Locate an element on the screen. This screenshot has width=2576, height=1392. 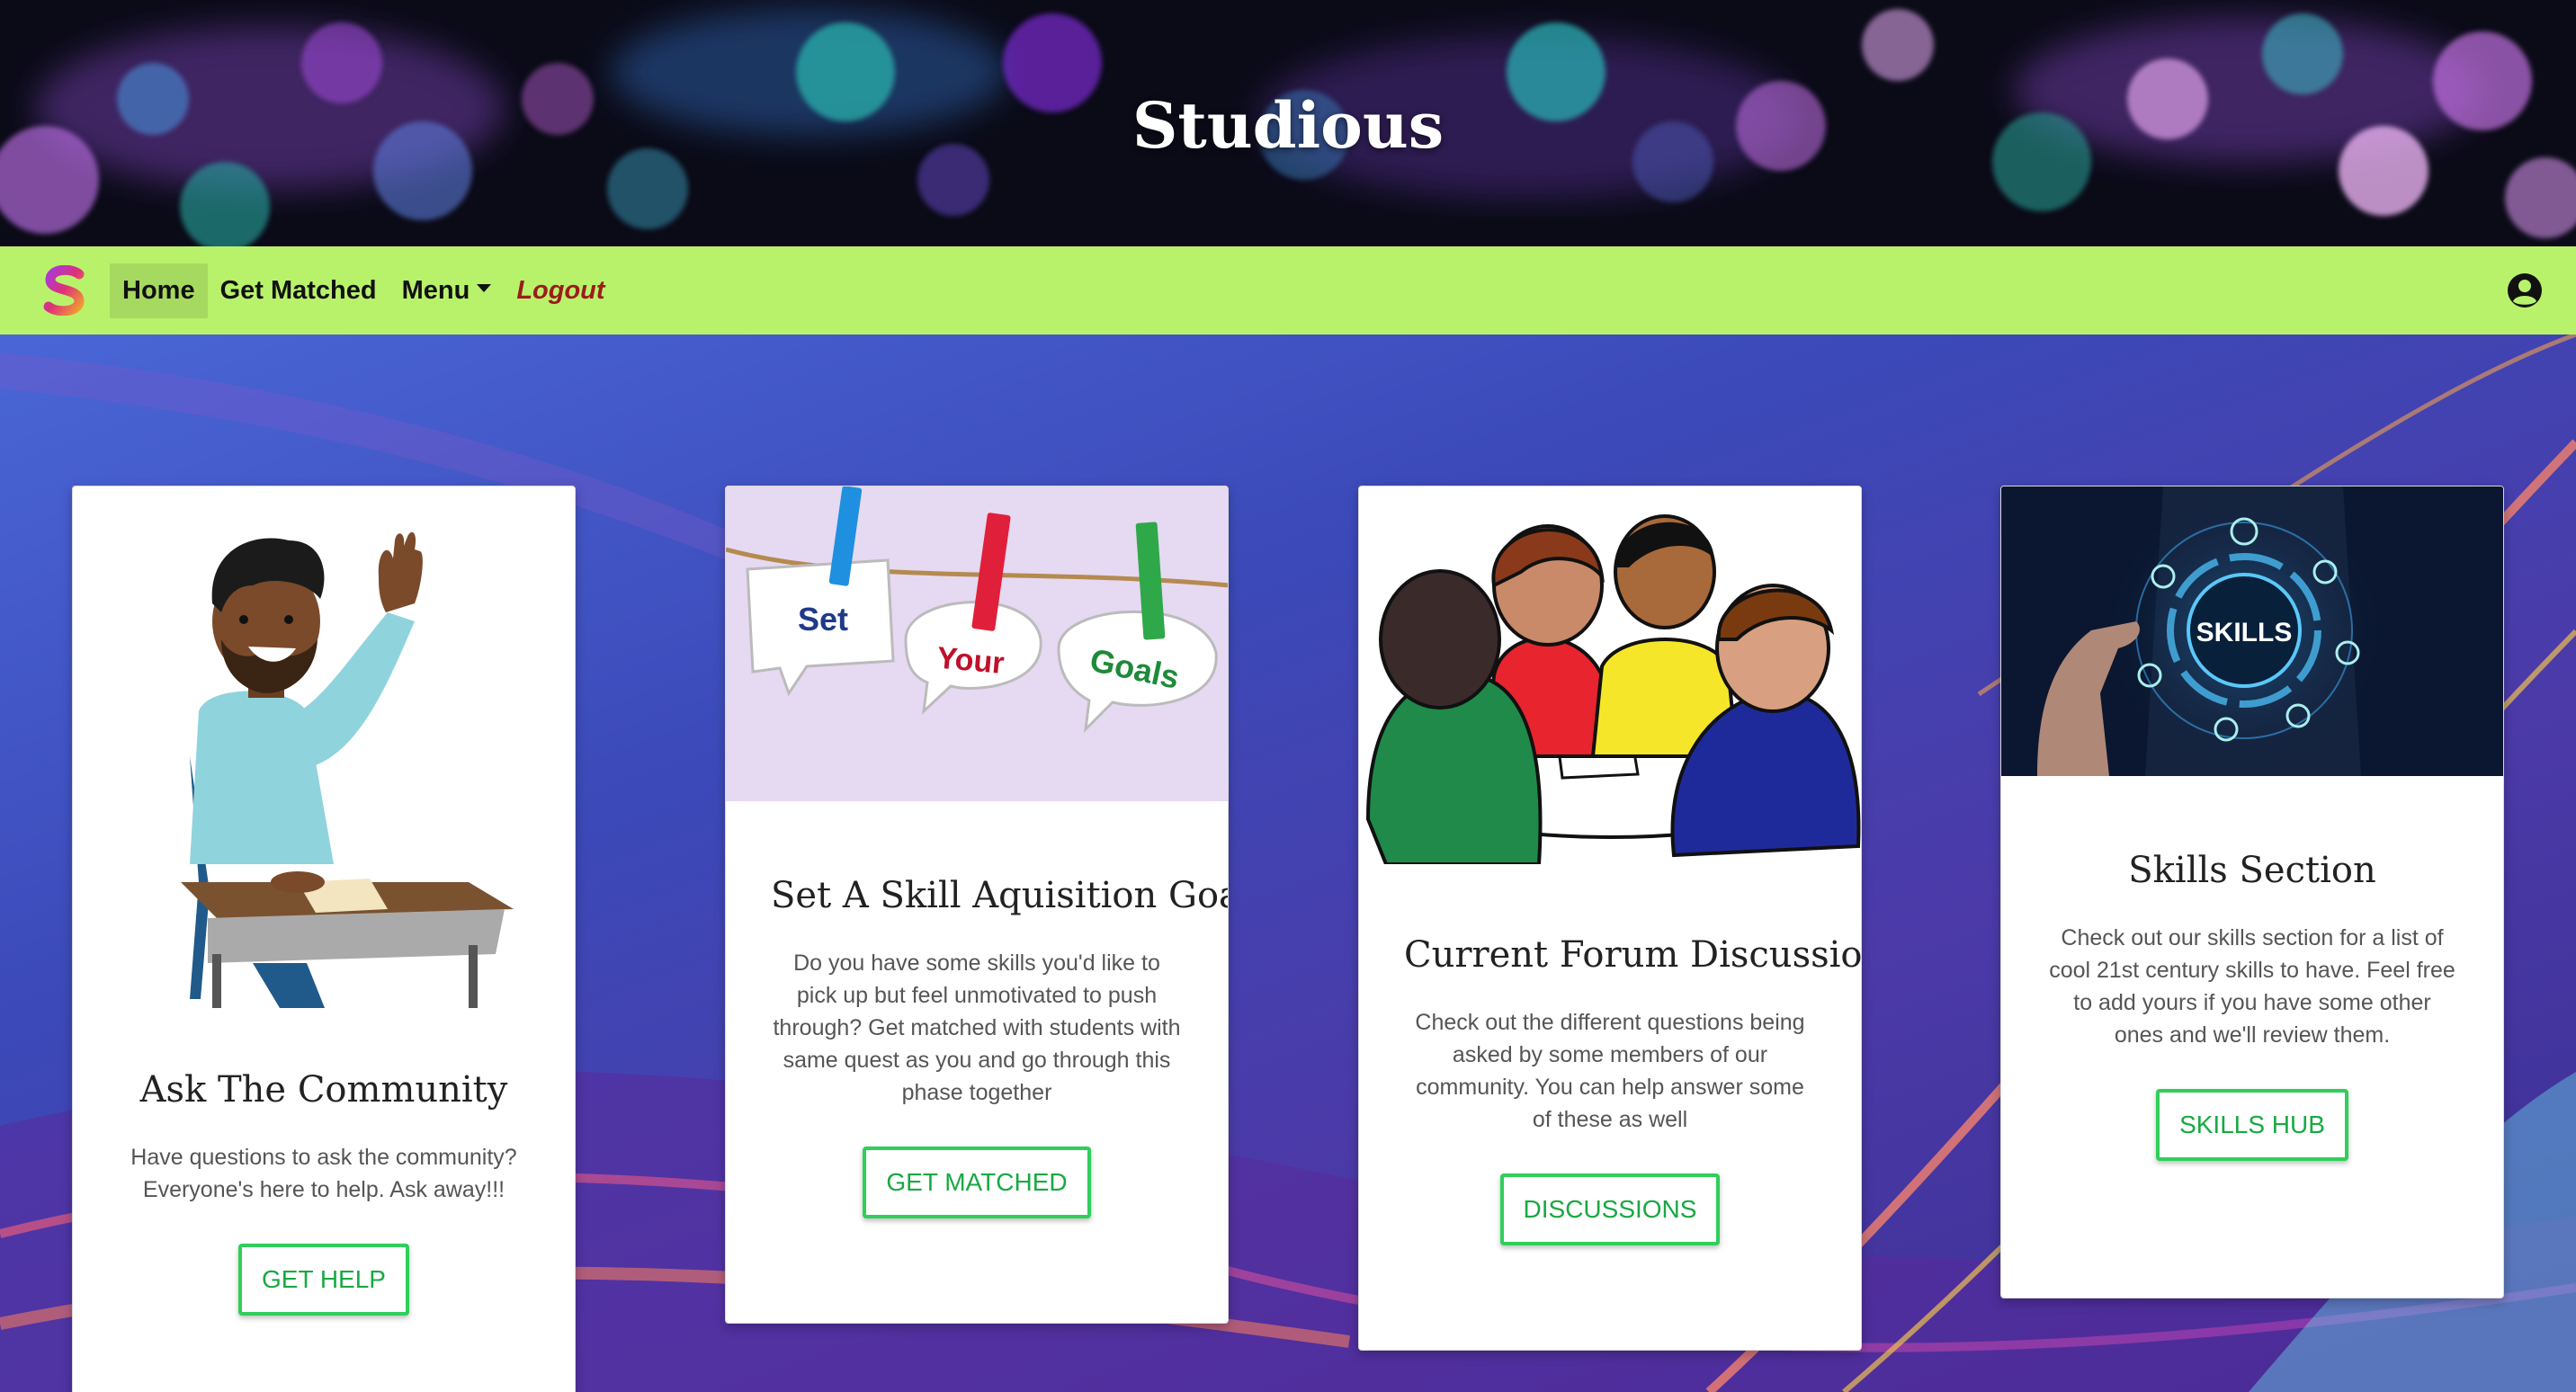
card-image-skills: SKILLS is located at coordinates (2252, 631).